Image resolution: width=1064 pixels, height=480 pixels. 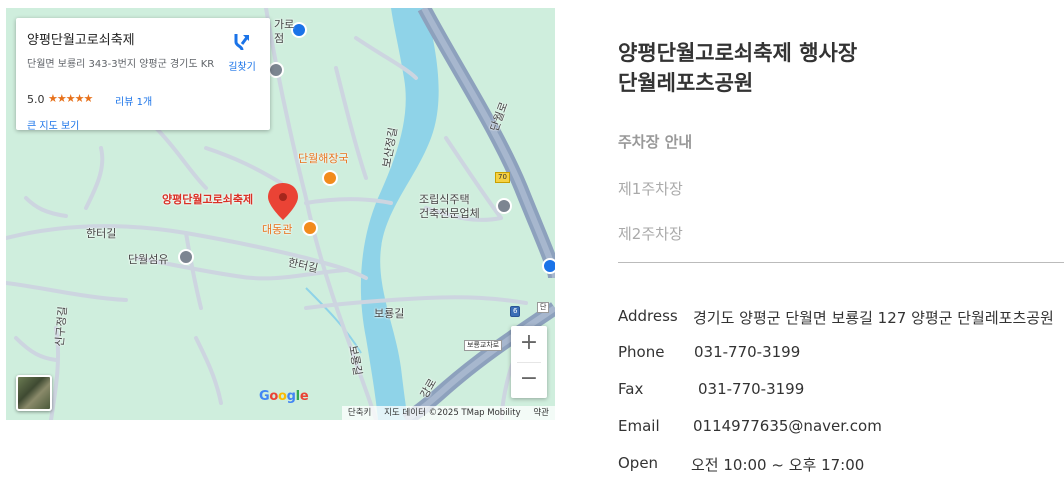 I want to click on phone-label: Phone, so click(x=641, y=352).